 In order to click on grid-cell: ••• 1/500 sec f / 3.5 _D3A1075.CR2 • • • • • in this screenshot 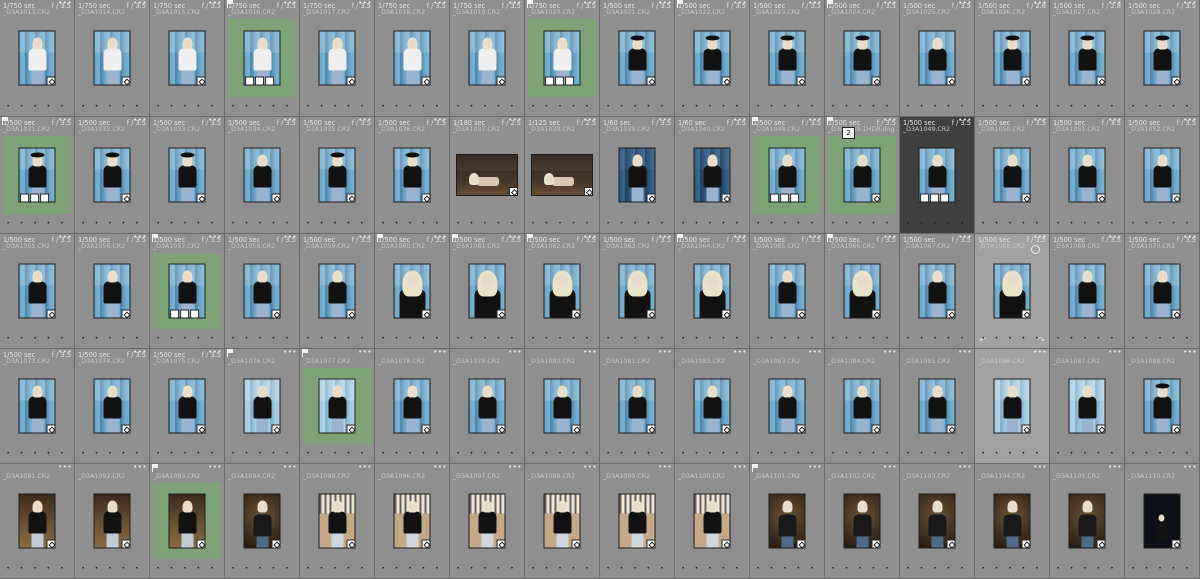, I will do `click(187, 406)`.